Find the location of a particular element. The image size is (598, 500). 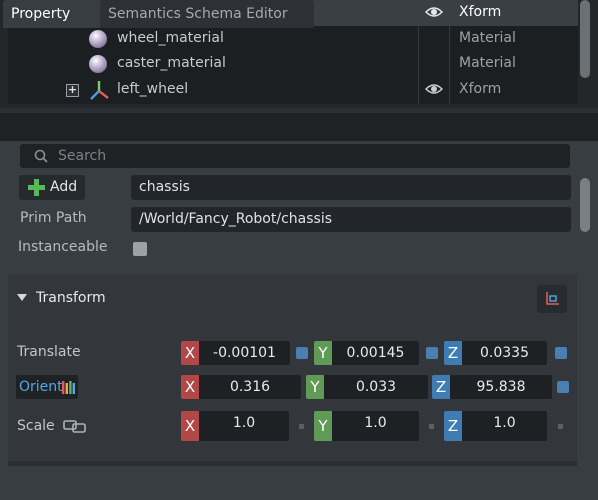

scale-y-field: 1.0 is located at coordinates (375, 426).